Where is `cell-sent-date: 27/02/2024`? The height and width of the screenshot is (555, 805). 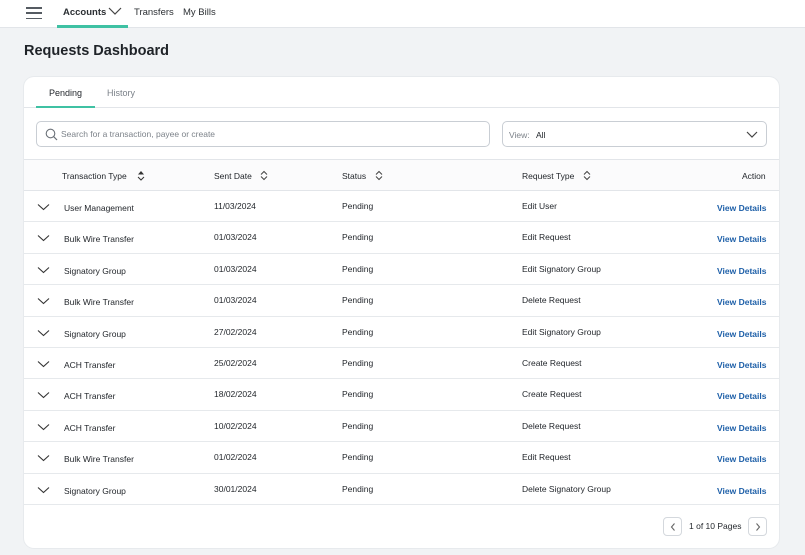
cell-sent-date: 27/02/2024 is located at coordinates (235, 331).